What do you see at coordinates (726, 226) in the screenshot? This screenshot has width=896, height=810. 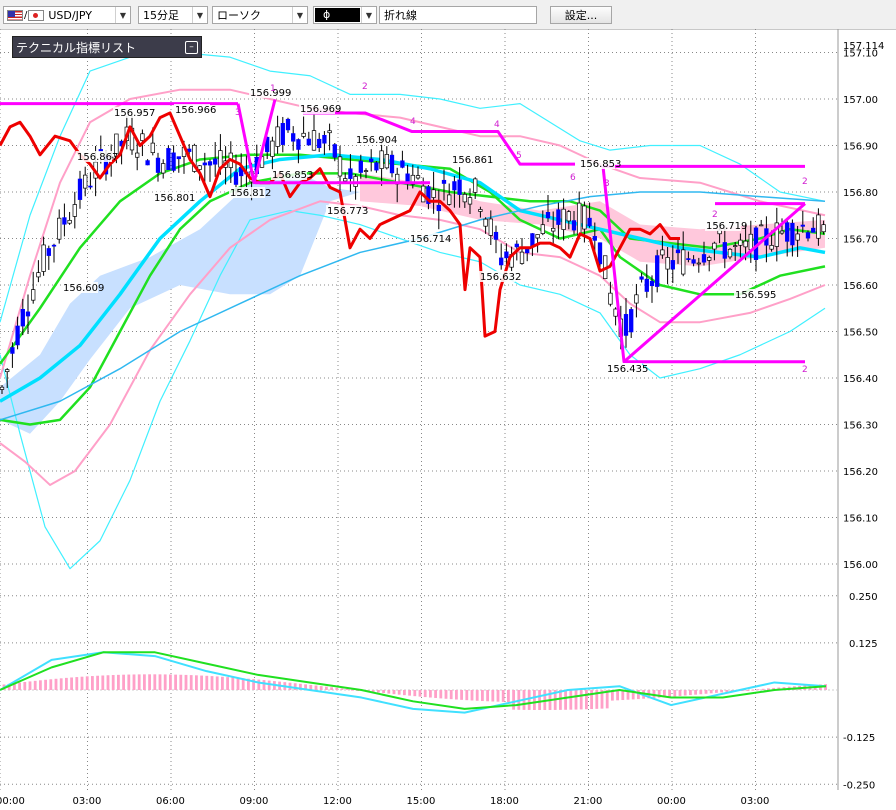 I see `price-label: 156.719` at bounding box center [726, 226].